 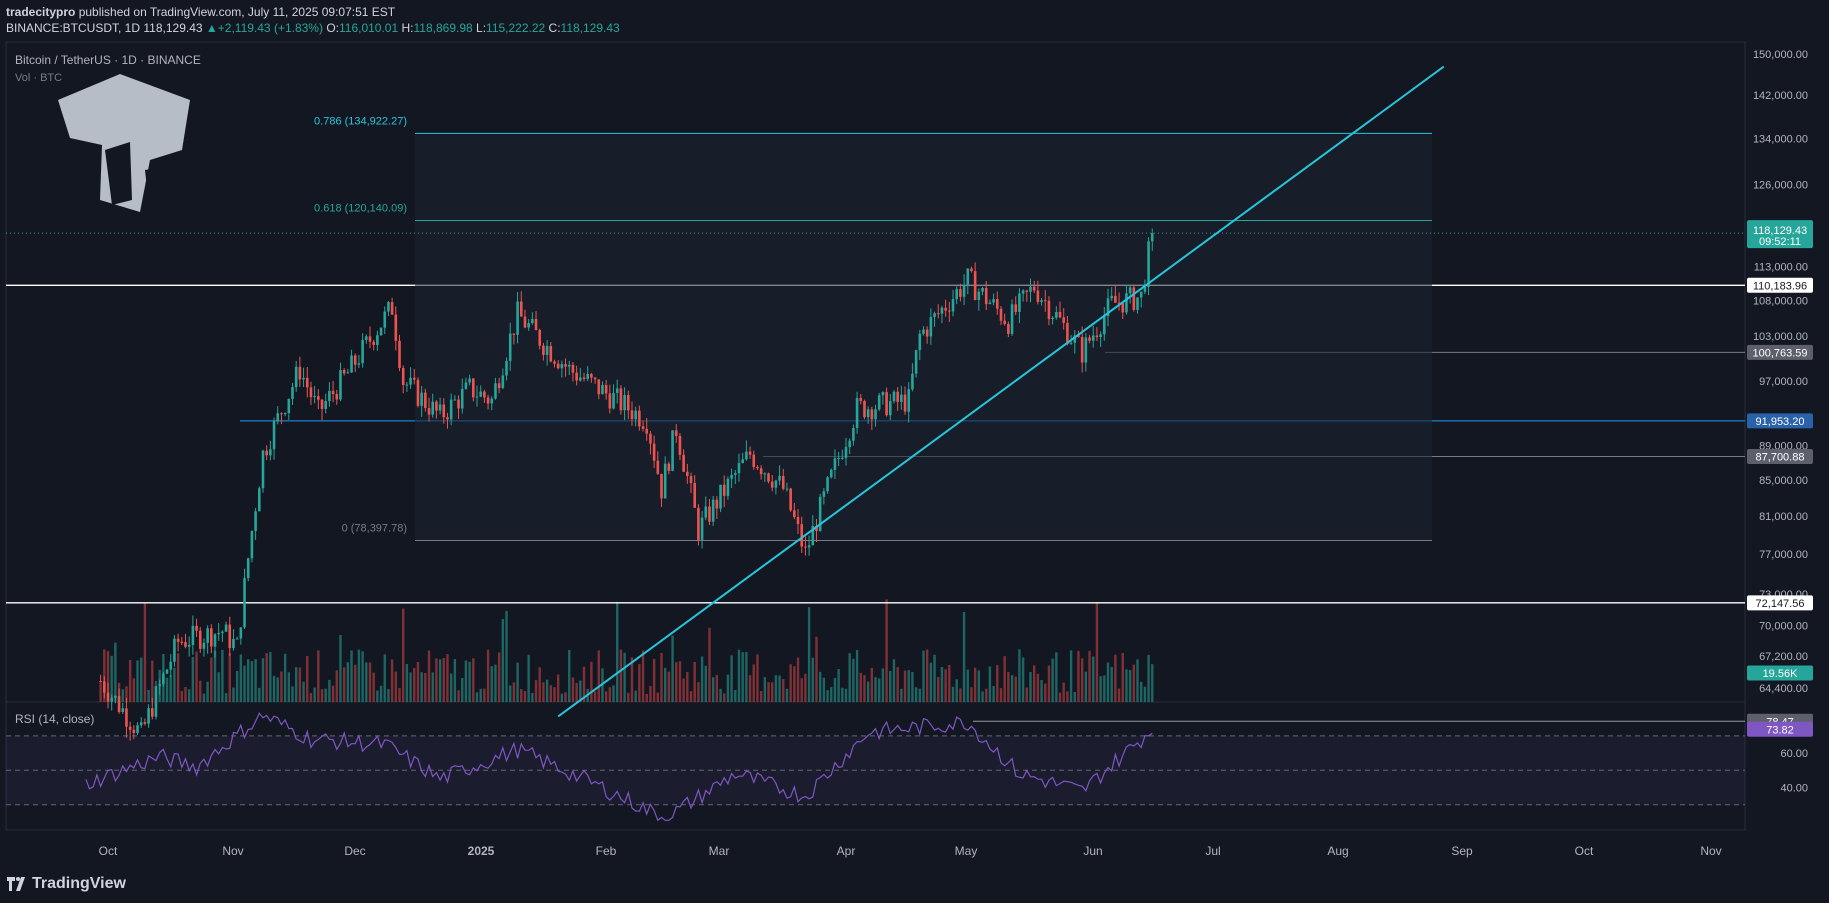 I want to click on tradingview-logo: TradingView, so click(x=66, y=884).